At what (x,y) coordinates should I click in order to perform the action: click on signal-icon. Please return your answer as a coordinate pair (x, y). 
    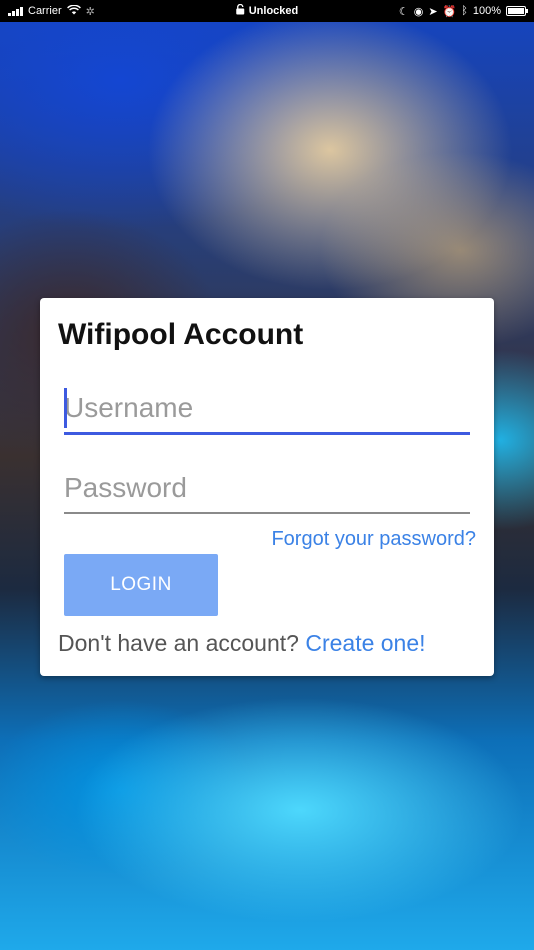
    Looking at the image, I should click on (15, 11).